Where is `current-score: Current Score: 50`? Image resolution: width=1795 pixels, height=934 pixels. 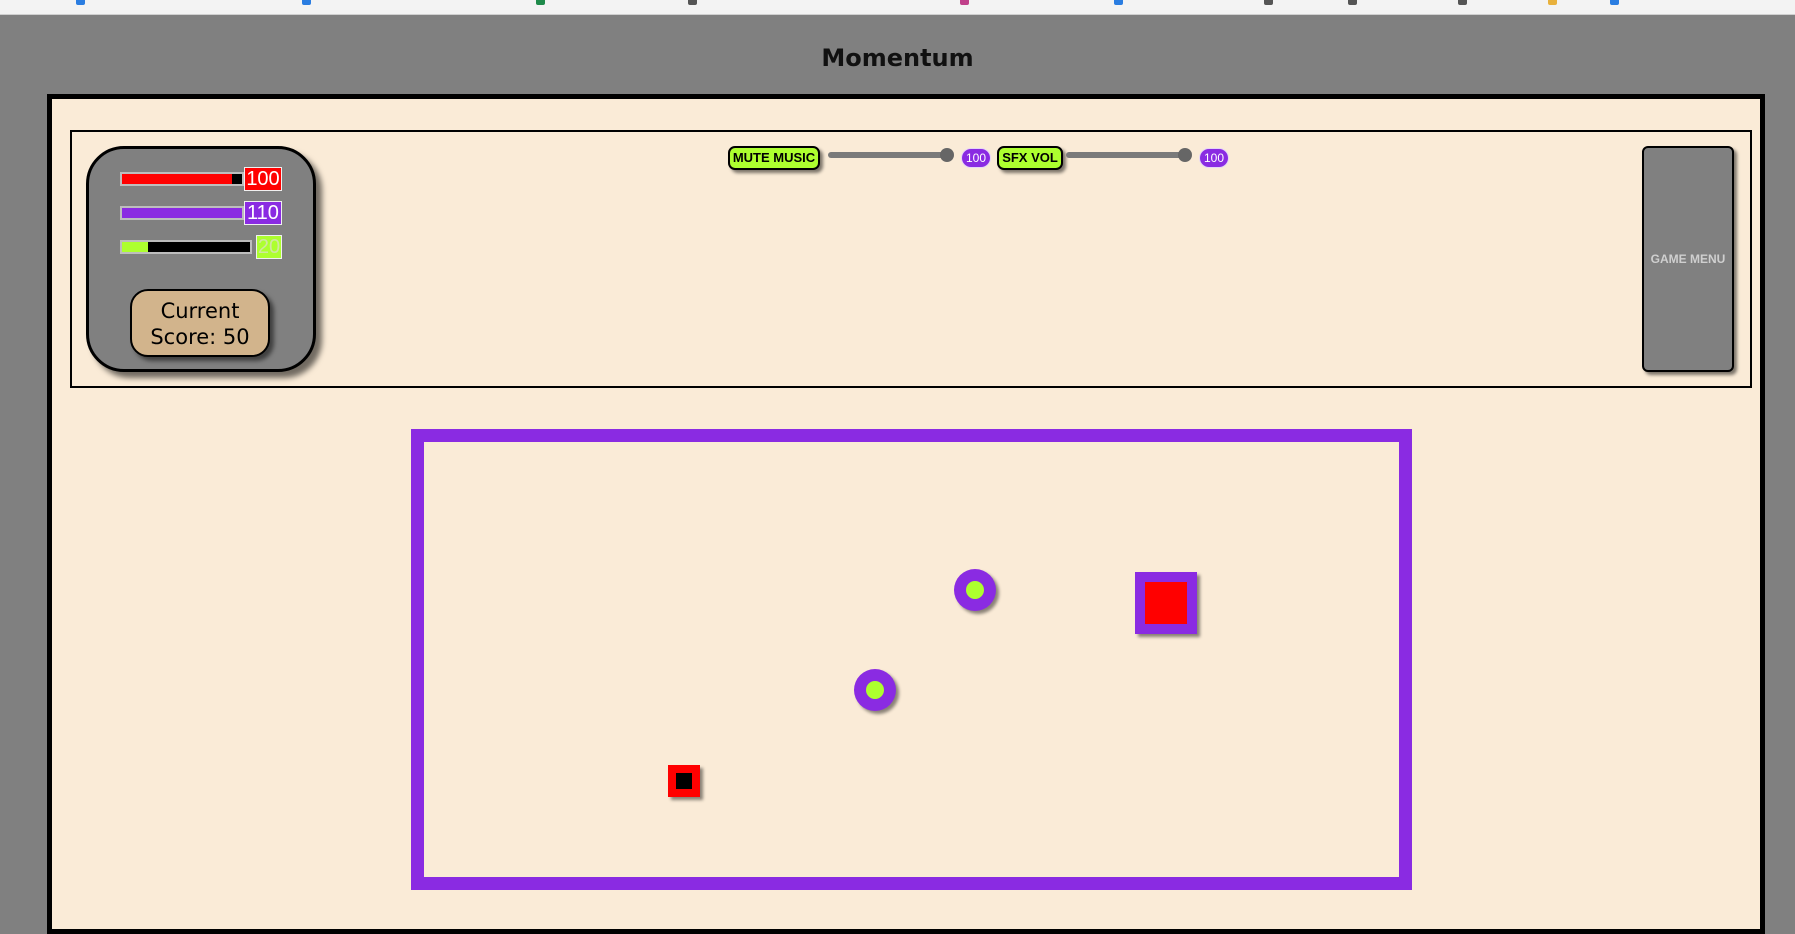
current-score: Current Score: 50 is located at coordinates (200, 323).